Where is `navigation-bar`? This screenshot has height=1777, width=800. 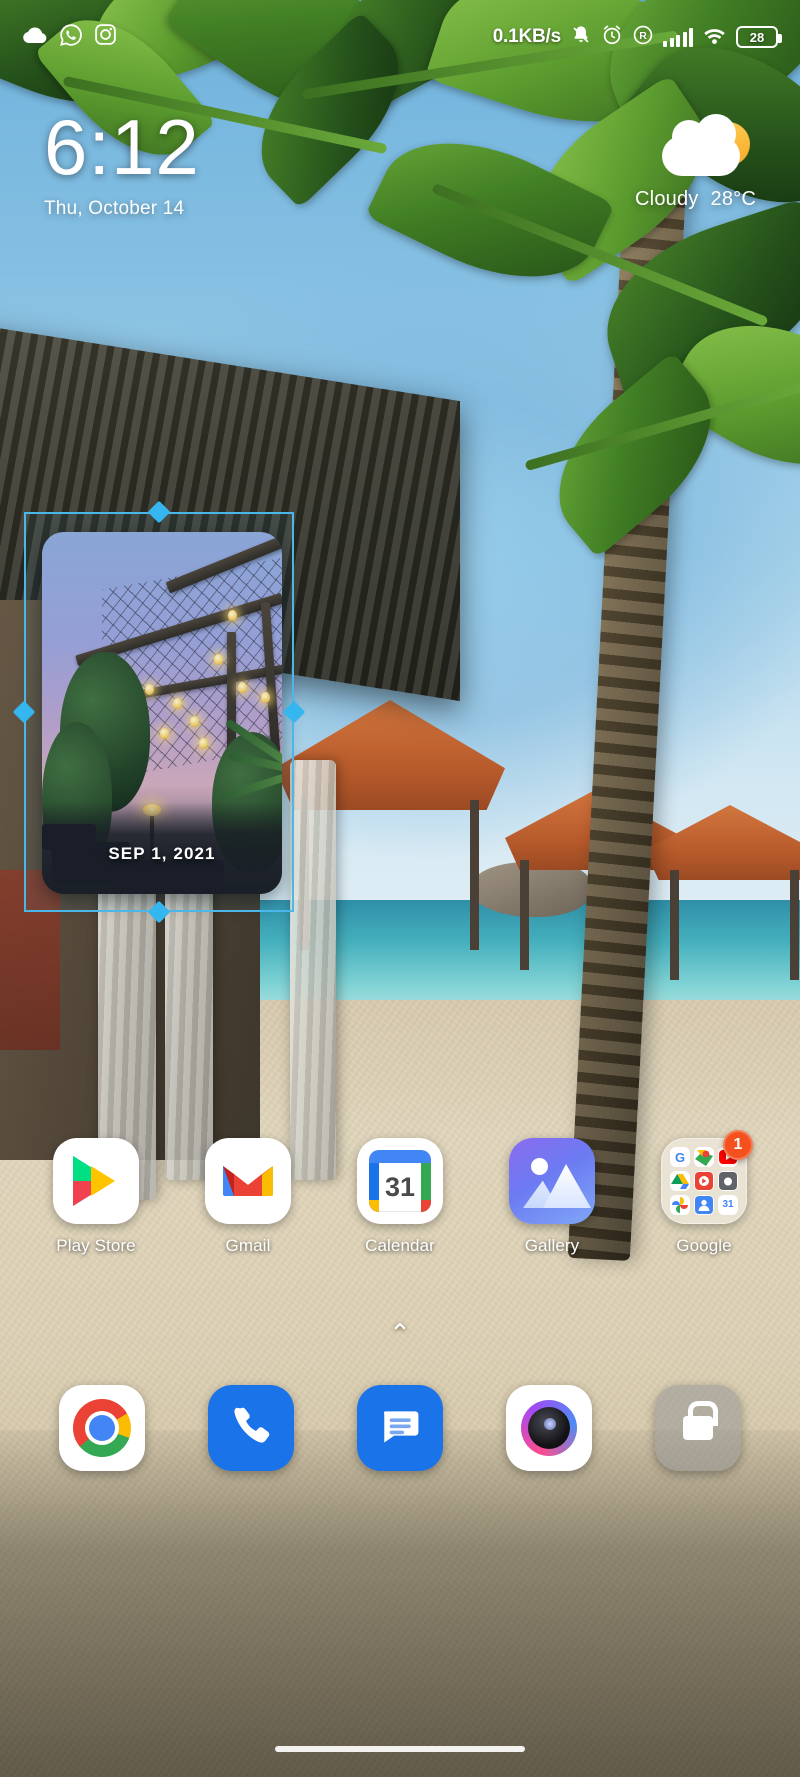
navigation-bar is located at coordinates (400, 1749).